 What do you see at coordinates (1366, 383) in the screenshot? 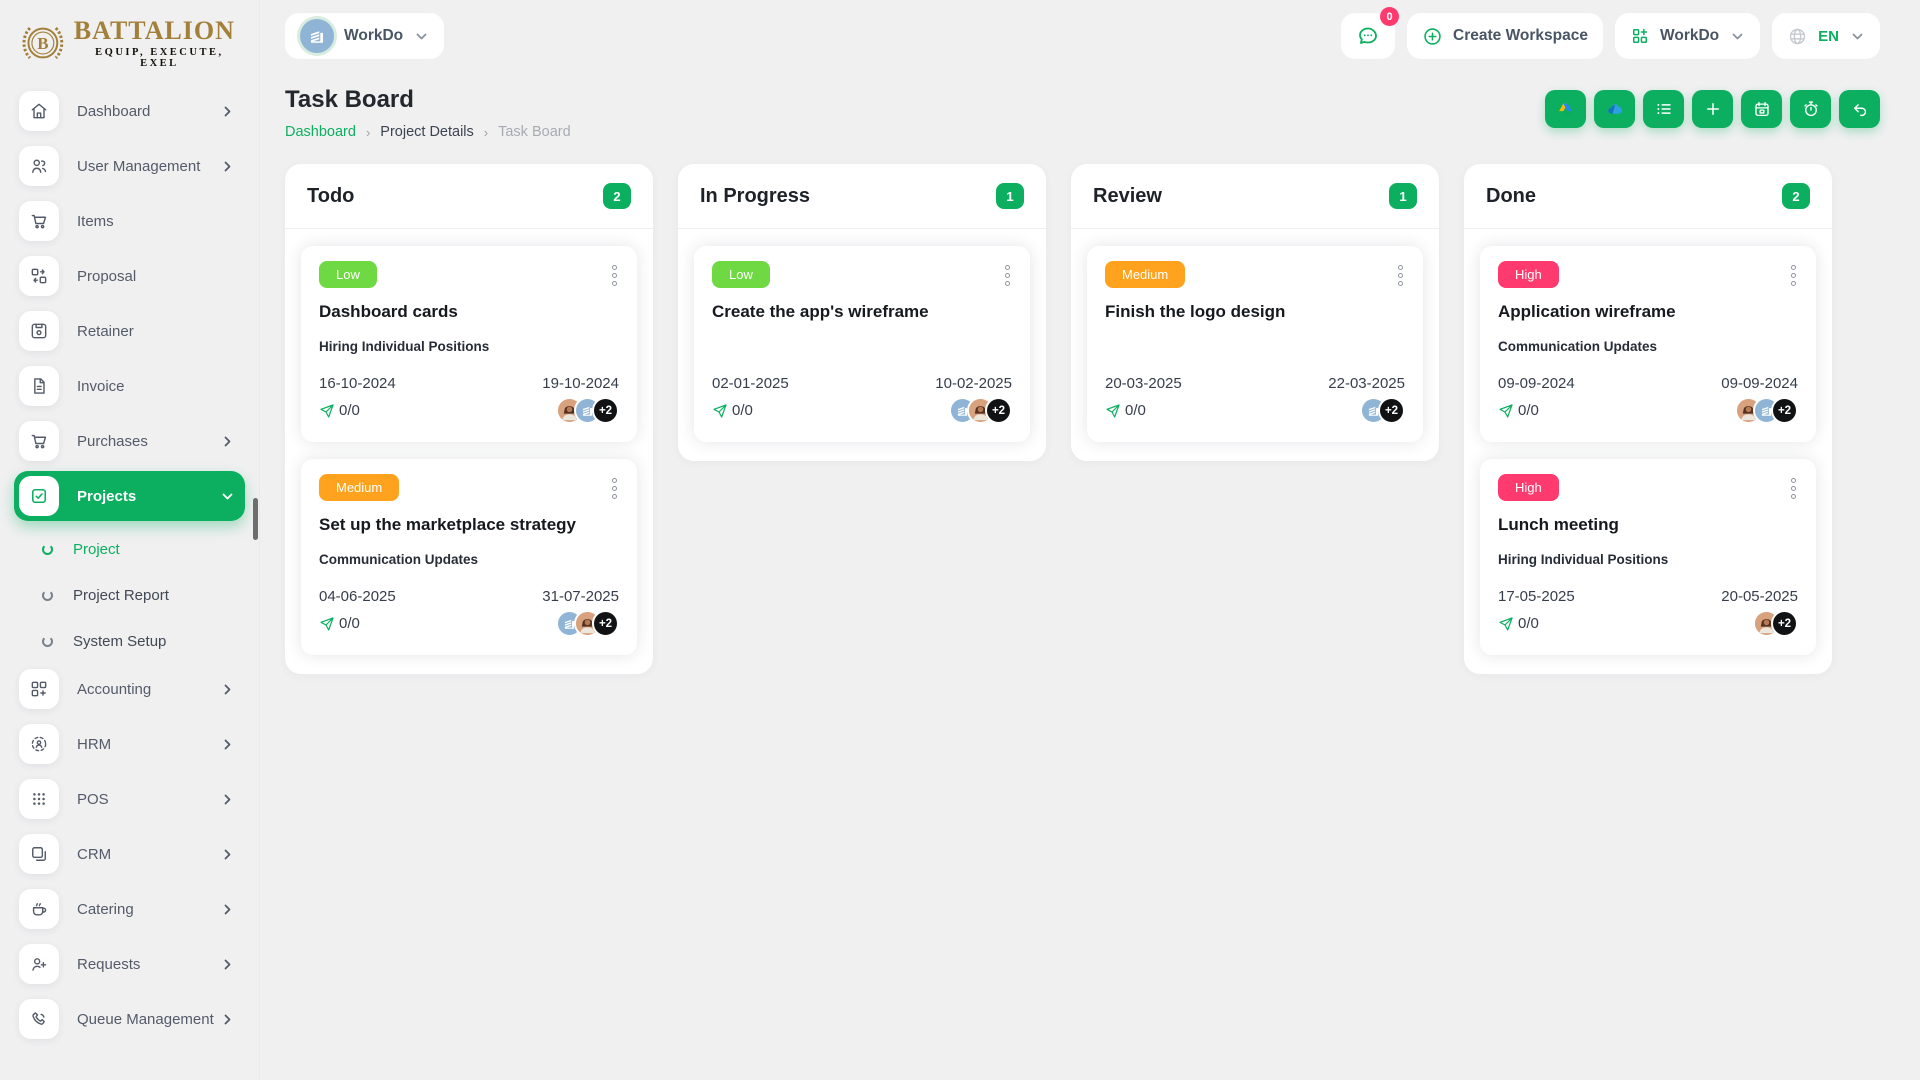
I see `task-end-date: 22-03-2025` at bounding box center [1366, 383].